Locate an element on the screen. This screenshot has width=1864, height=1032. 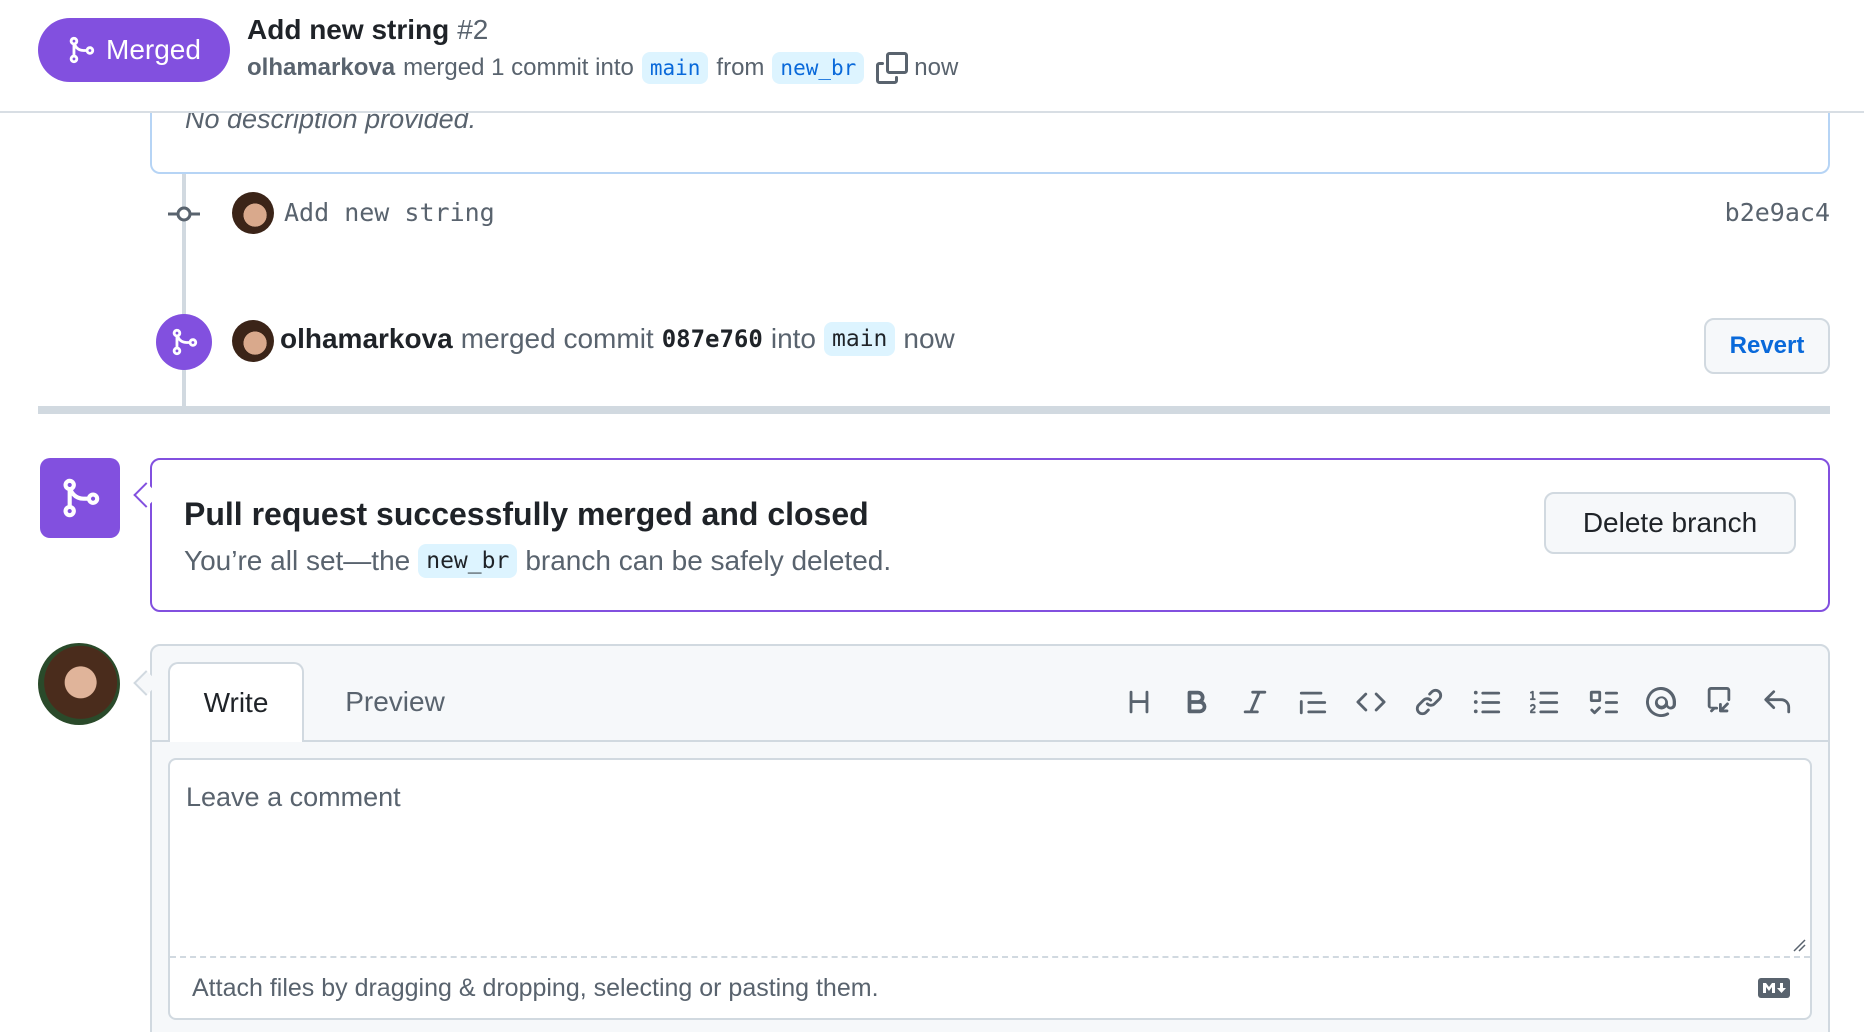
merged-status-badge: Merged is located at coordinates (134, 50).